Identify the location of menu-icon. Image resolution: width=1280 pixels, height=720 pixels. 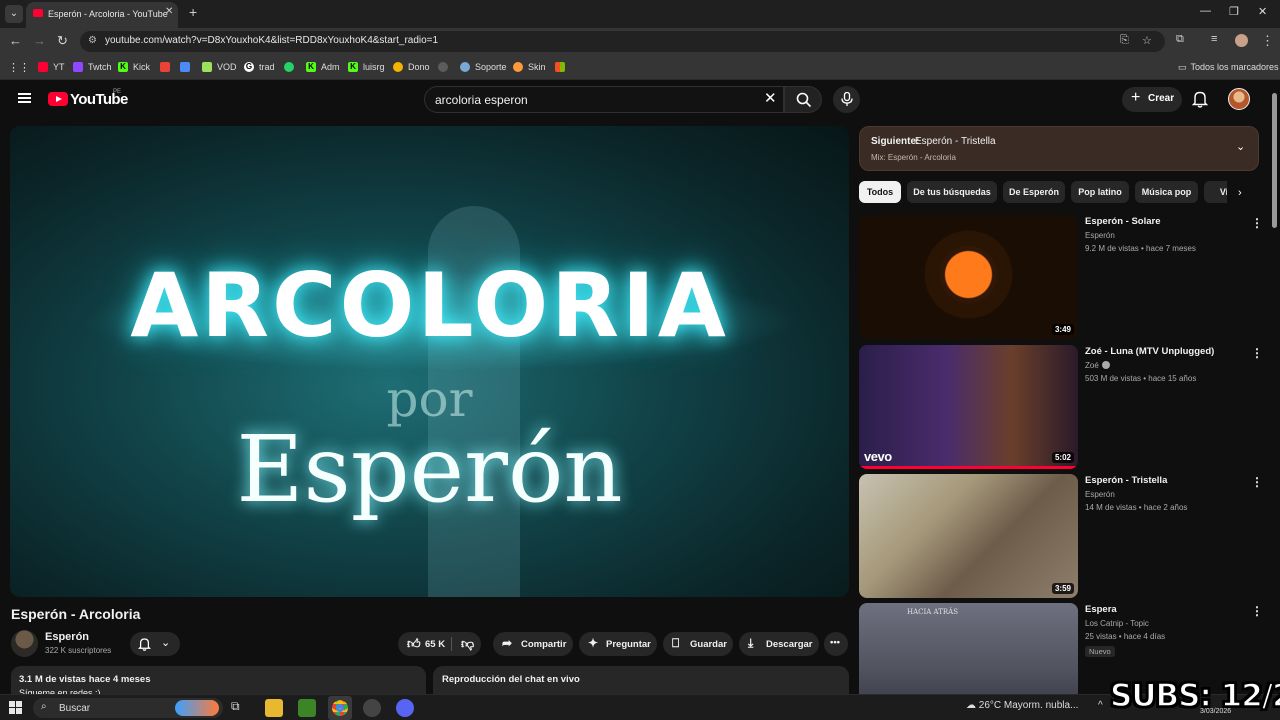
(24, 98).